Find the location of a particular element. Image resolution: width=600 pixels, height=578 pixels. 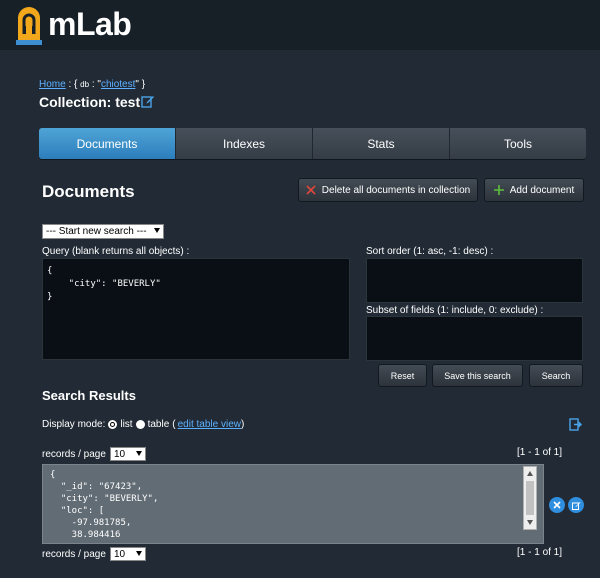

reset-button: Reset is located at coordinates (402, 375).